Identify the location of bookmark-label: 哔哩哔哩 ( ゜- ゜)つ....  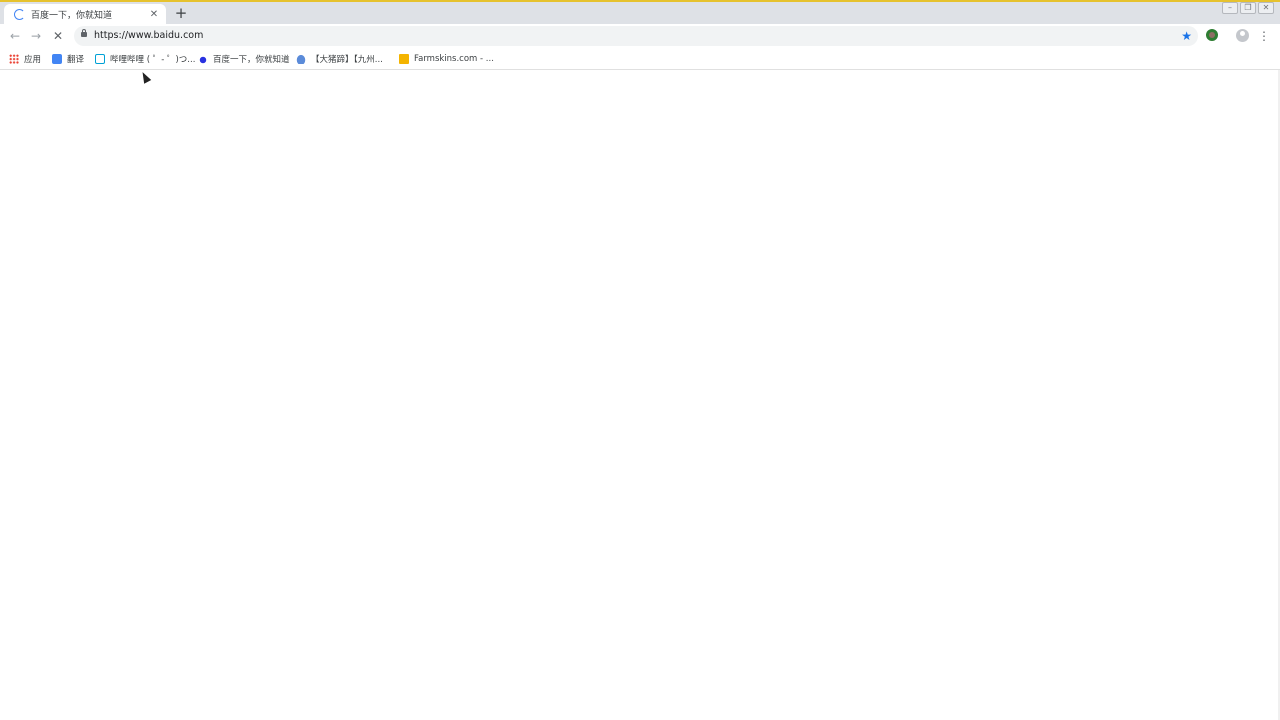
(153, 59).